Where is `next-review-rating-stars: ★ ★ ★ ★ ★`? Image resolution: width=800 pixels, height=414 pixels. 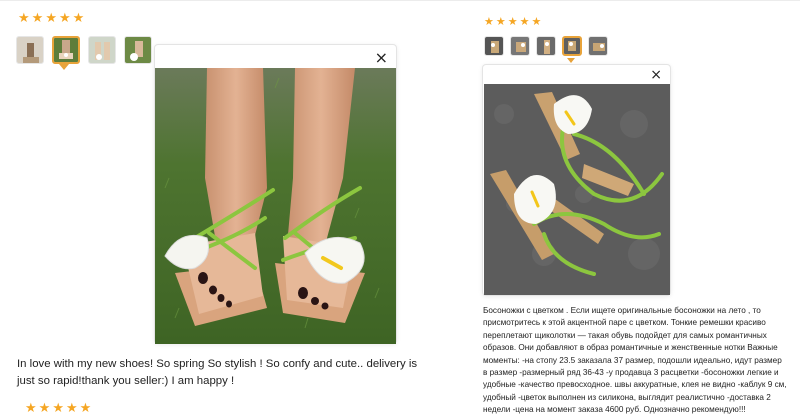 next-review-rating-stars: ★ ★ ★ ★ ★ is located at coordinates (58, 408).